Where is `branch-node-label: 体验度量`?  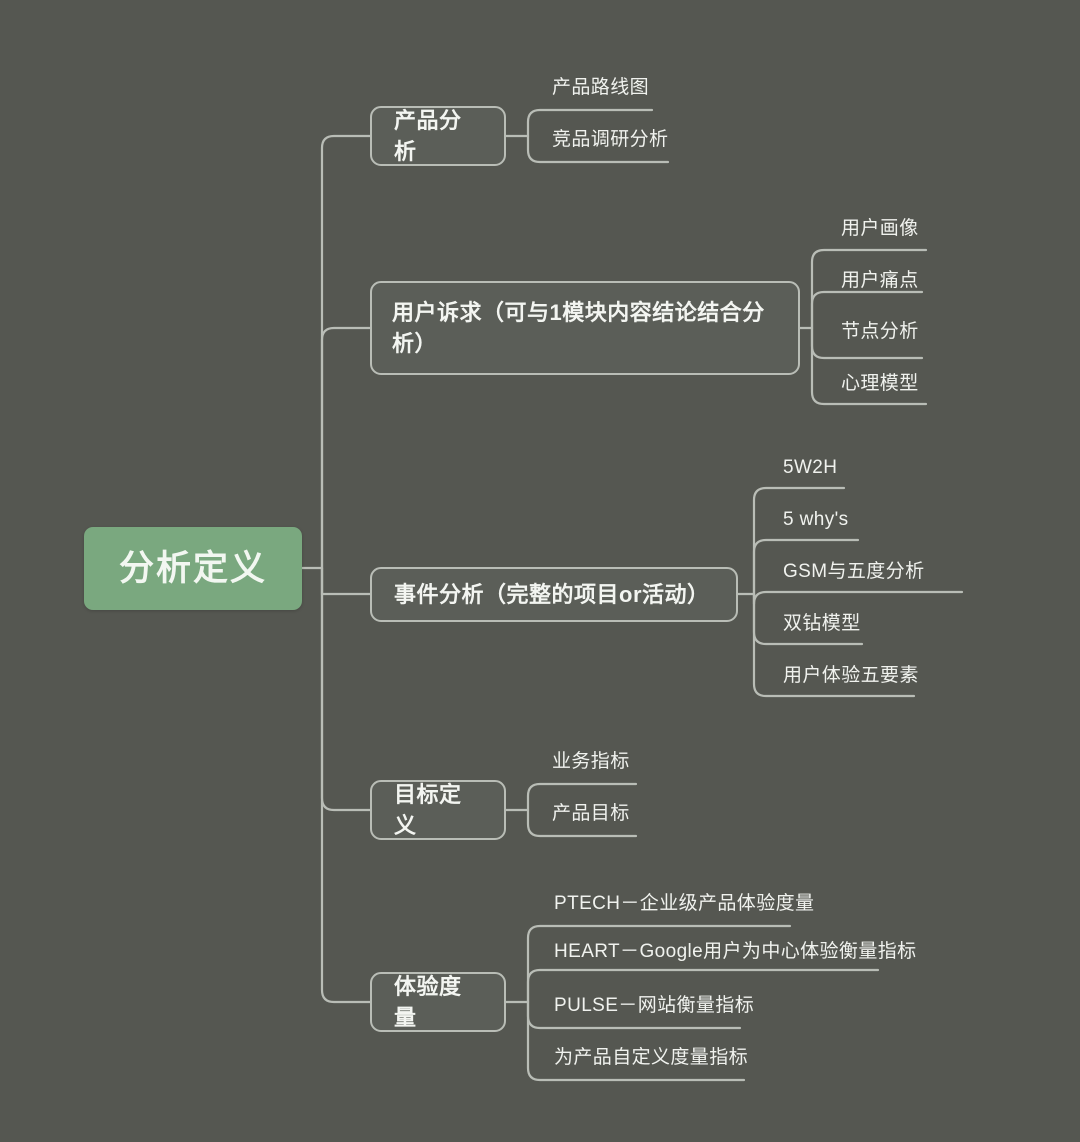 branch-node-label: 体验度量 is located at coordinates (428, 1001).